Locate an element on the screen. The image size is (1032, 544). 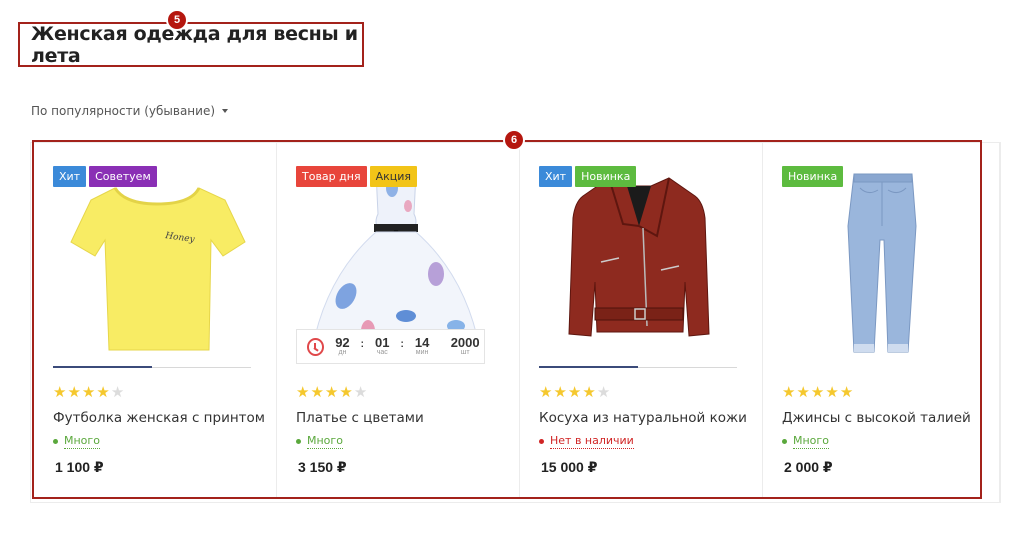
badge-list: Товар дня Акция is located at coordinates (357, 176).